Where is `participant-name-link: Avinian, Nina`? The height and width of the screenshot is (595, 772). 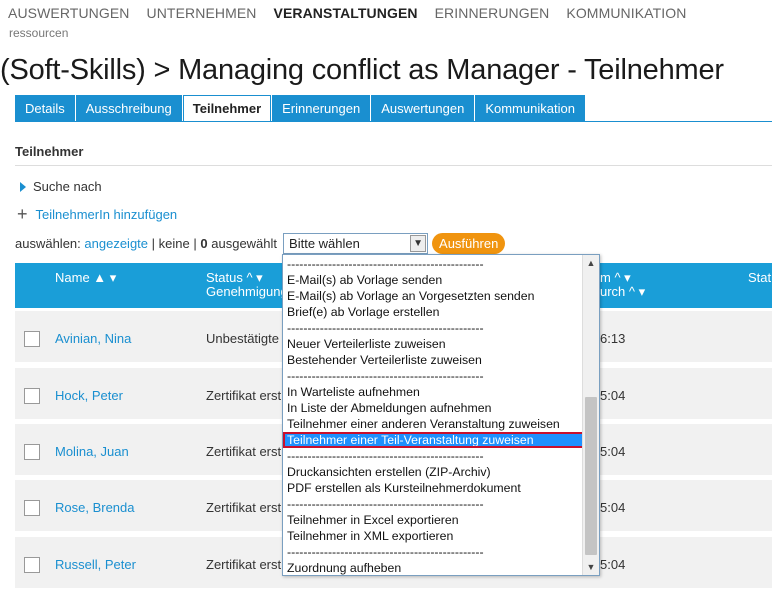 participant-name-link: Avinian, Nina is located at coordinates (93, 338).